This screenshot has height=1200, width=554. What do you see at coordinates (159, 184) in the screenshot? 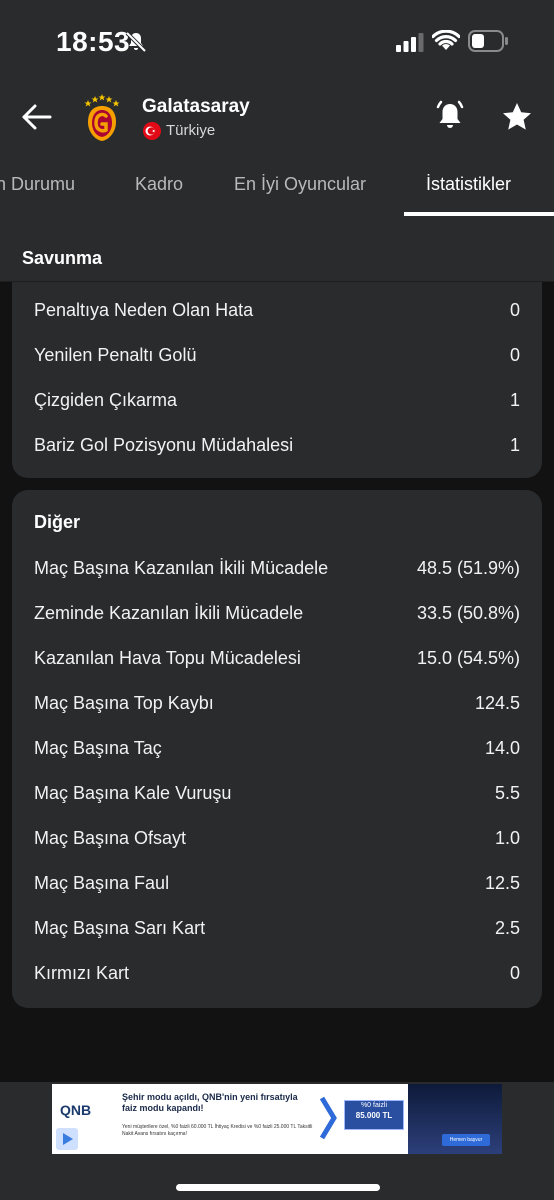
I see `tab-squad: Kadro` at bounding box center [159, 184].